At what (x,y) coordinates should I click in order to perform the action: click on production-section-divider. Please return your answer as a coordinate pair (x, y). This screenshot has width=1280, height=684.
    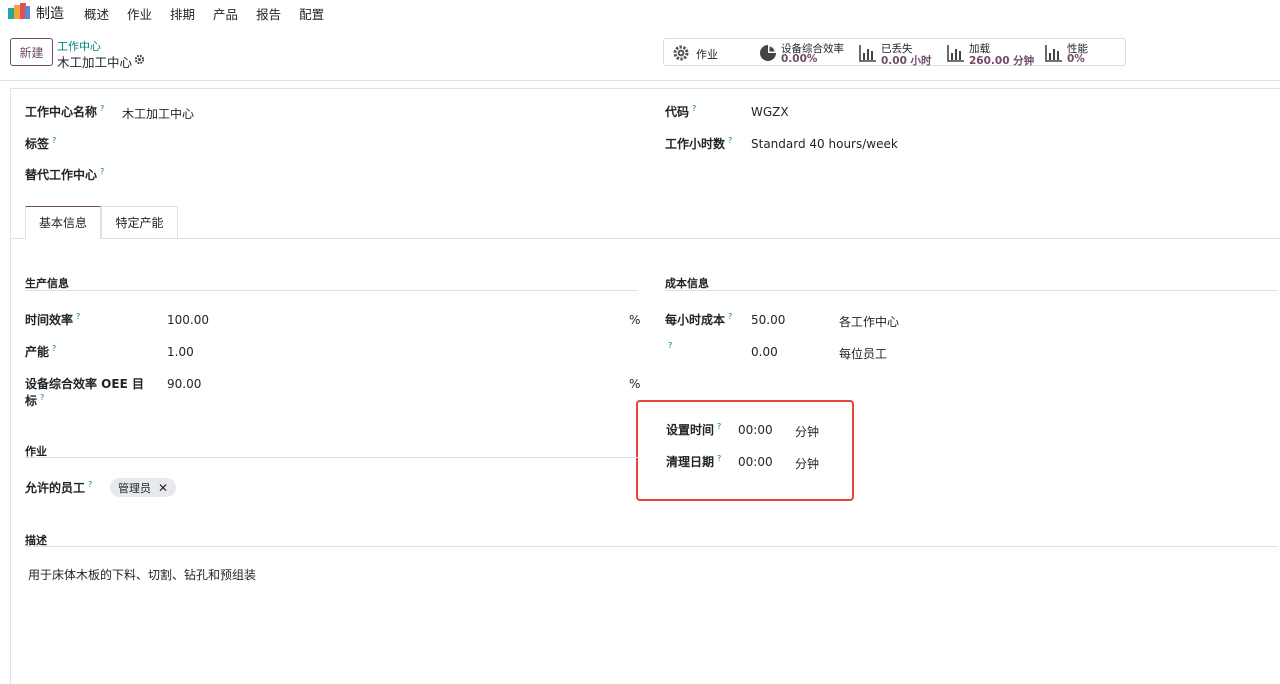
    Looking at the image, I should click on (331, 290).